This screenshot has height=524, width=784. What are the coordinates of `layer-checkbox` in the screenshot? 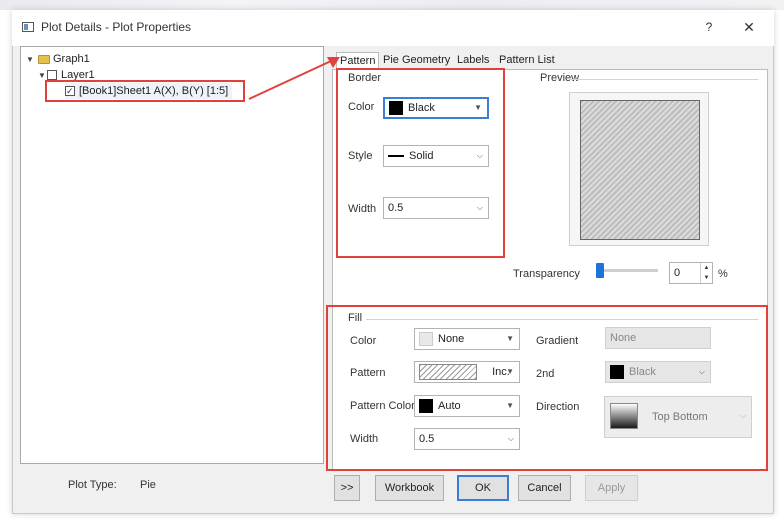 It's located at (52, 75).